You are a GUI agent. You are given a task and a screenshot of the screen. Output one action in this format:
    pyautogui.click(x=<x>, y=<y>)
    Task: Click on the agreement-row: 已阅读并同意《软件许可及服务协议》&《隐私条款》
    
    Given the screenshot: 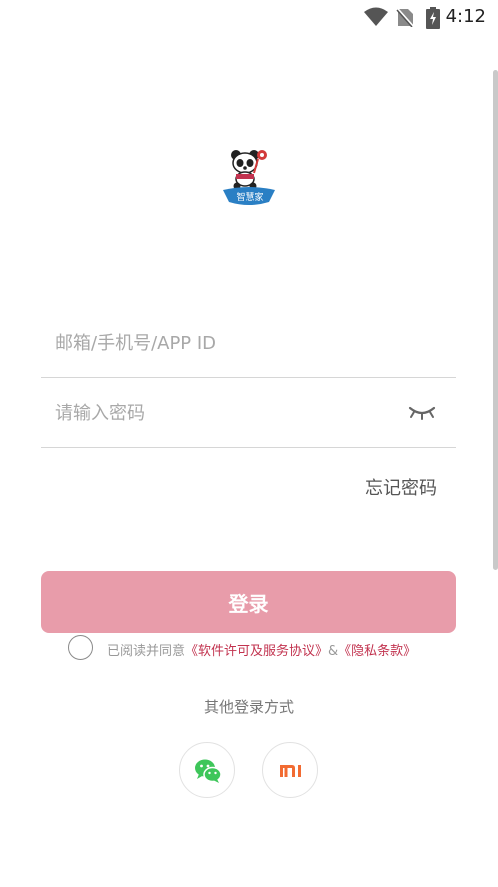 What is the action you would take?
    pyautogui.click(x=268, y=649)
    